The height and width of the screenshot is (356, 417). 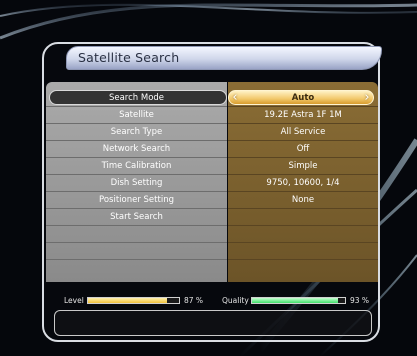 What do you see at coordinates (303, 98) in the screenshot?
I see `menu-value-search-mode: Auto` at bounding box center [303, 98].